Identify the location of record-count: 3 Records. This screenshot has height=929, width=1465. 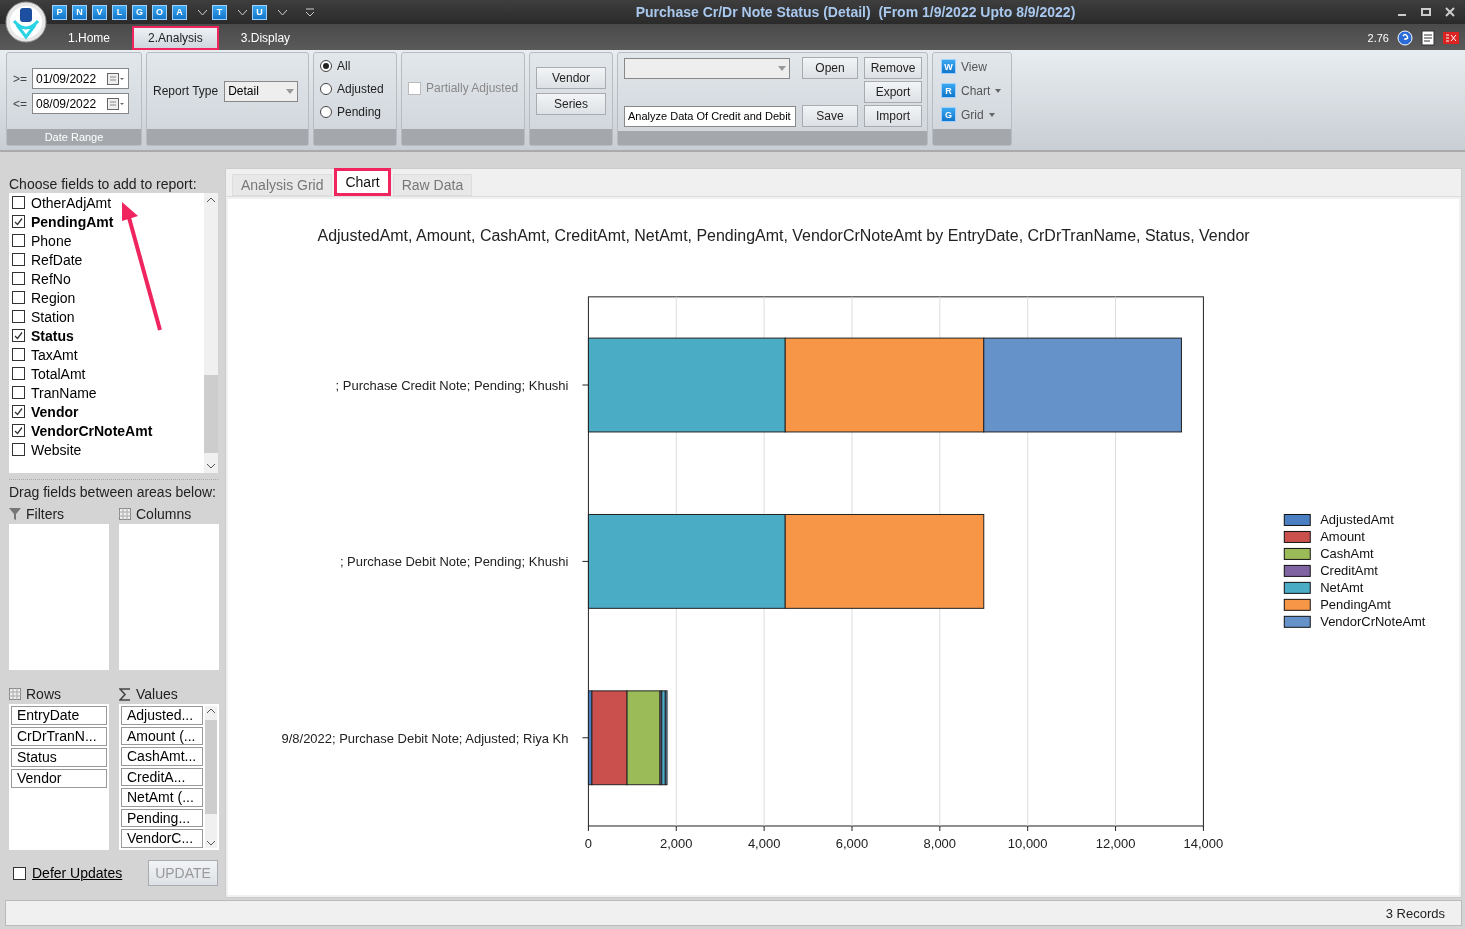
(1415, 913).